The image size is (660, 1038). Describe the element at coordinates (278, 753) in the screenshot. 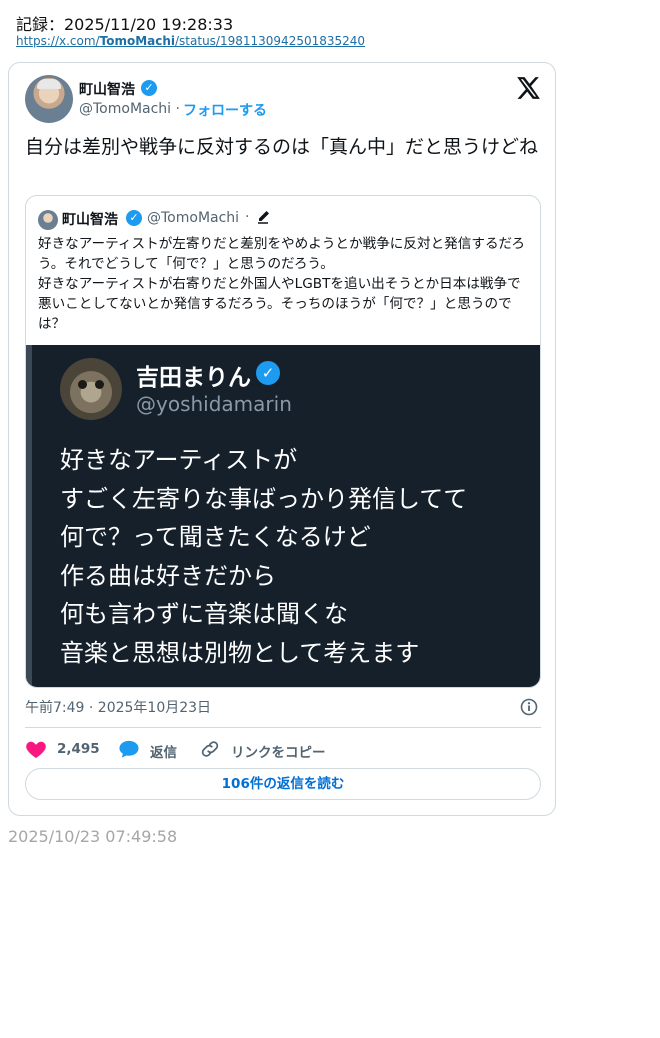

I see `copy-link-label: リンクをコピー` at that location.